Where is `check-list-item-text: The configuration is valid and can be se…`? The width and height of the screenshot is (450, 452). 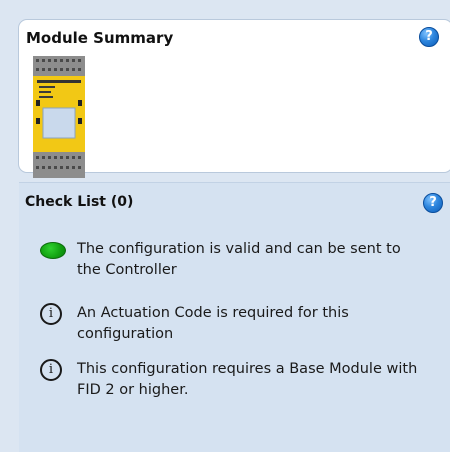 check-list-item-text: The configuration is valid and can be se… is located at coordinates (239, 259).